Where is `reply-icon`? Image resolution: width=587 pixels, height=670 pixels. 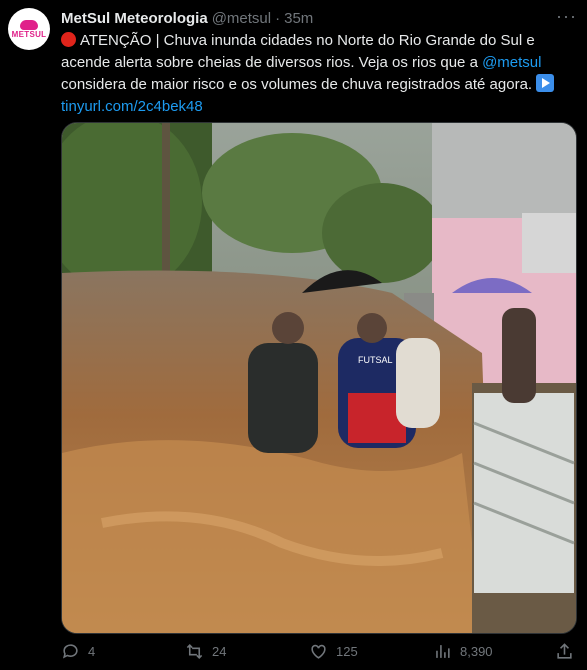
reply-icon is located at coordinates (70, 651).